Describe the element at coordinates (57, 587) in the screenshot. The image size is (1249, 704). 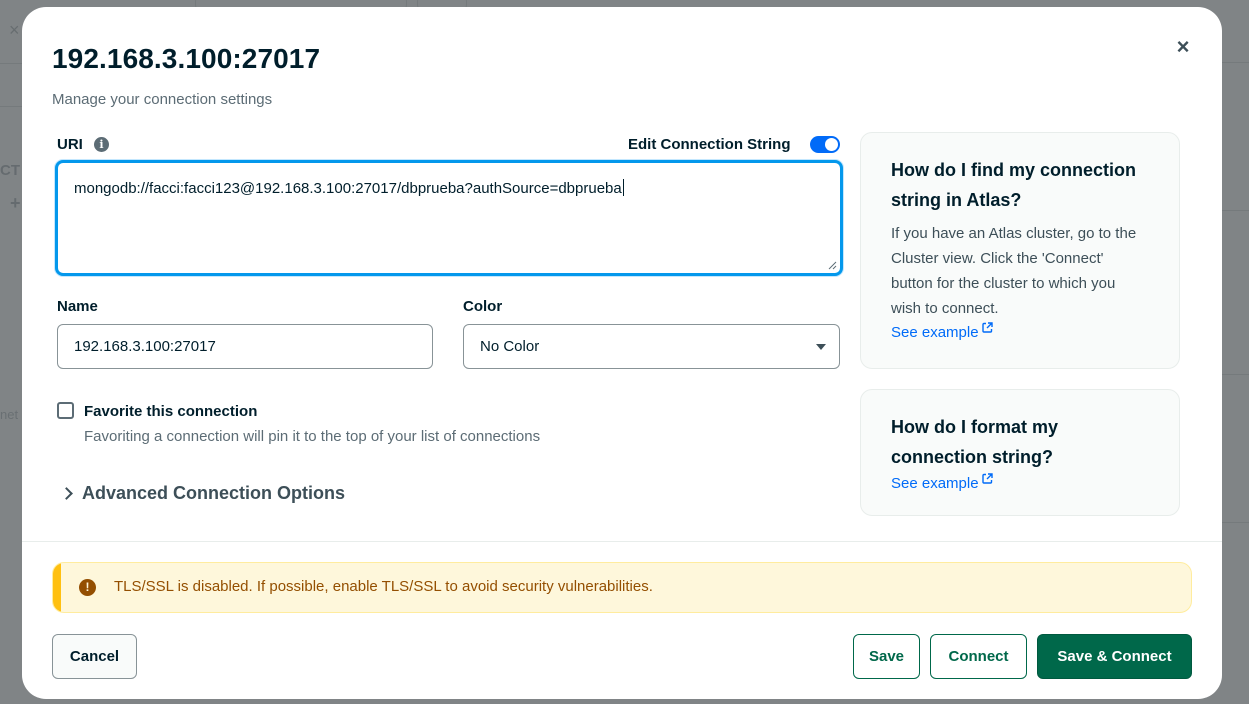
I see `banner-accent-bar` at that location.